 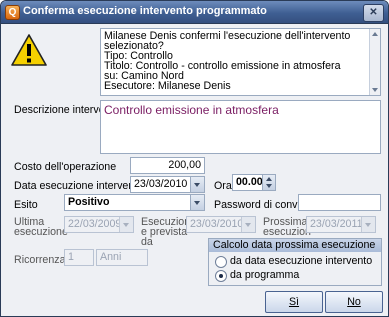 What do you see at coordinates (339, 202) in the screenshot?
I see `password-input` at bounding box center [339, 202].